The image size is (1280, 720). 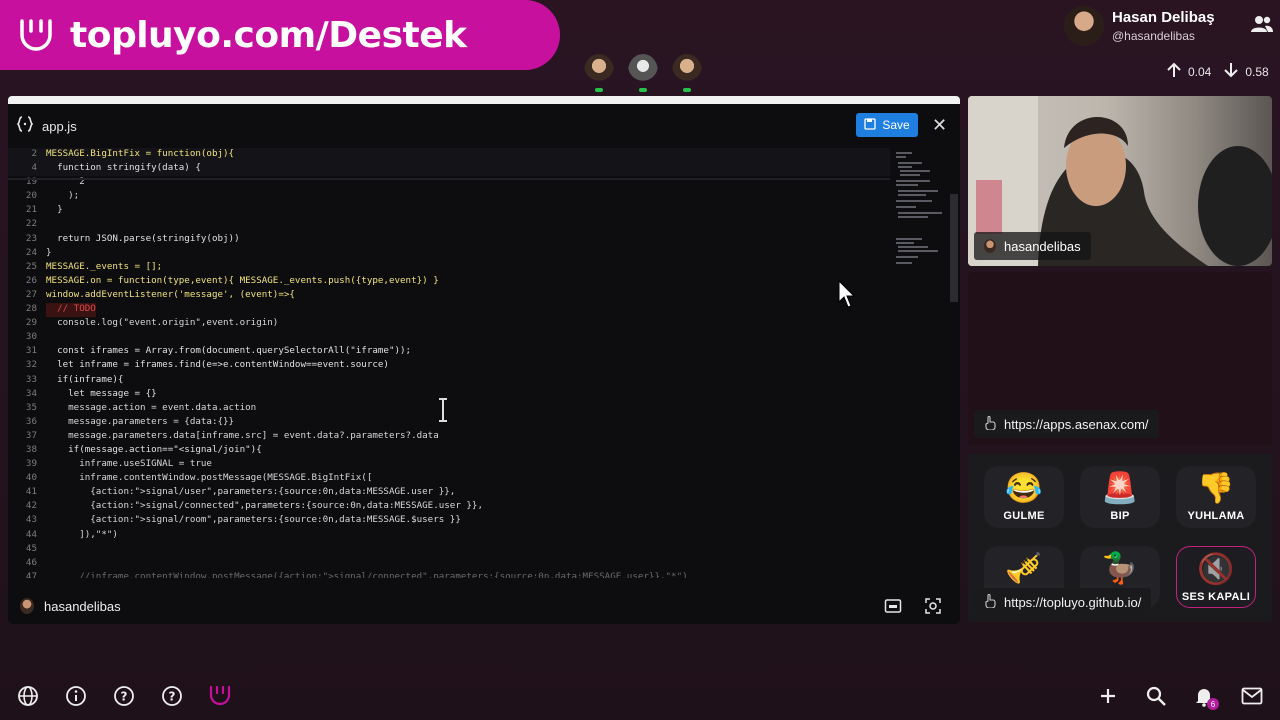 What do you see at coordinates (1120, 181) in the screenshot?
I see `webcam-video: hasandelibas` at bounding box center [1120, 181].